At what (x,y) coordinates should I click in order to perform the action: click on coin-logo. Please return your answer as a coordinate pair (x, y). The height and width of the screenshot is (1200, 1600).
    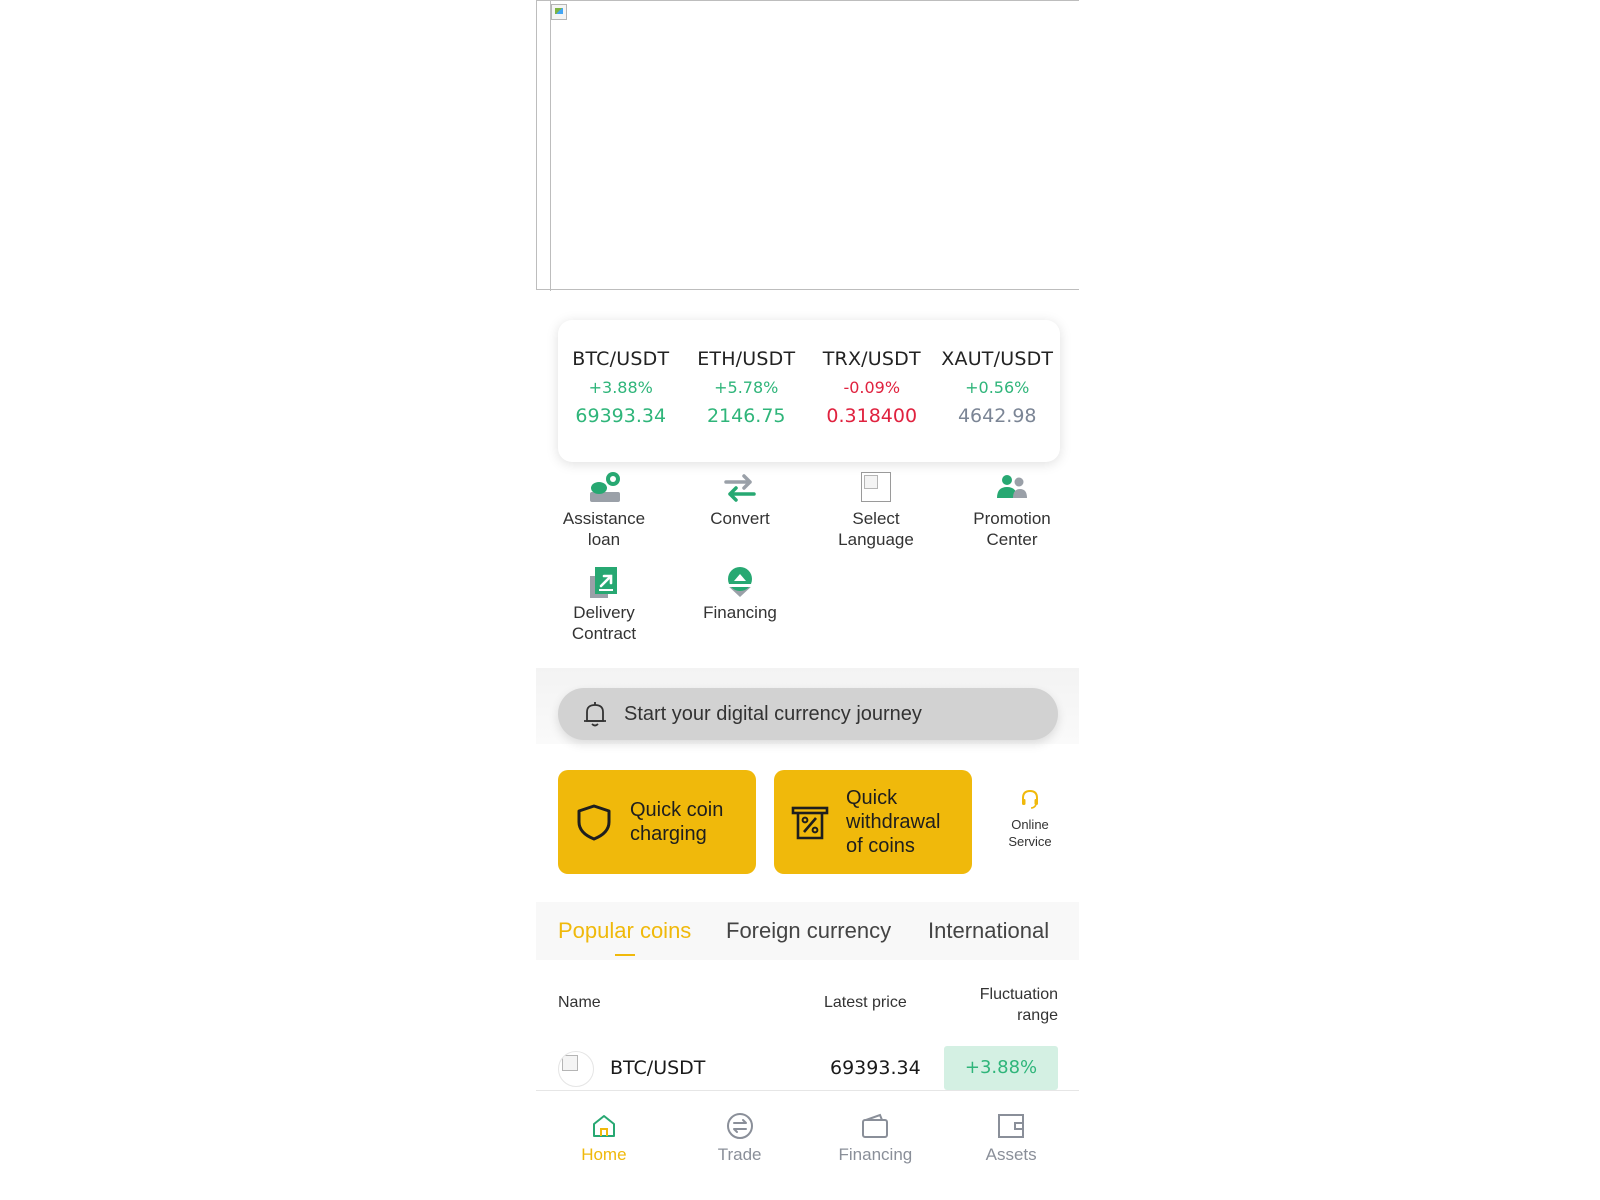
    Looking at the image, I should click on (576, 1069).